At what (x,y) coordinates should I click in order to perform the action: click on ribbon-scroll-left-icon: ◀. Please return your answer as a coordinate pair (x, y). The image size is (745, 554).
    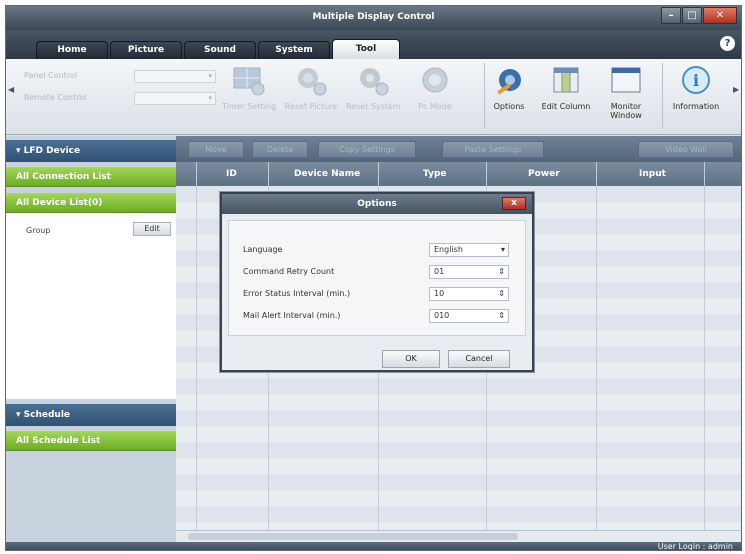
    Looking at the image, I should click on (11, 89).